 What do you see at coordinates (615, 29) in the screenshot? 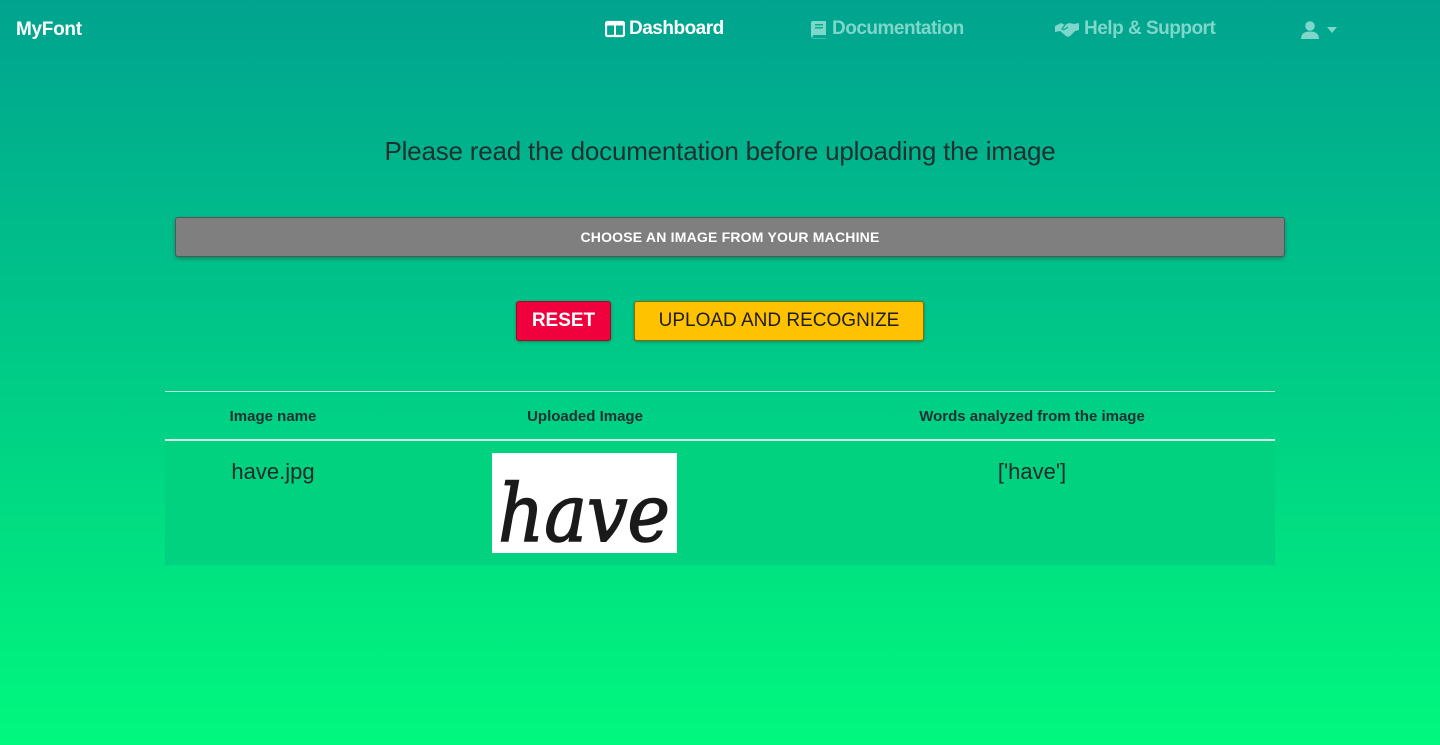
I see `columns-icon` at bounding box center [615, 29].